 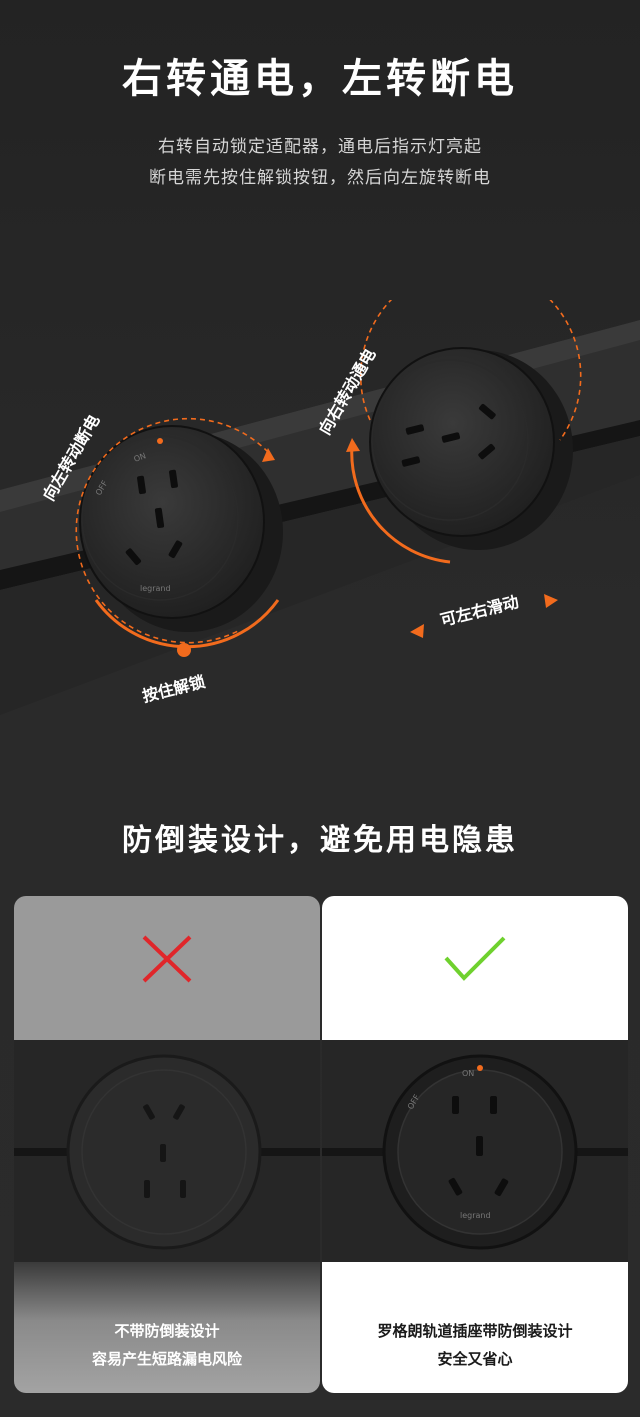 What do you see at coordinates (173, 689) in the screenshot?
I see `label-unlock: 按住解锁` at bounding box center [173, 689].